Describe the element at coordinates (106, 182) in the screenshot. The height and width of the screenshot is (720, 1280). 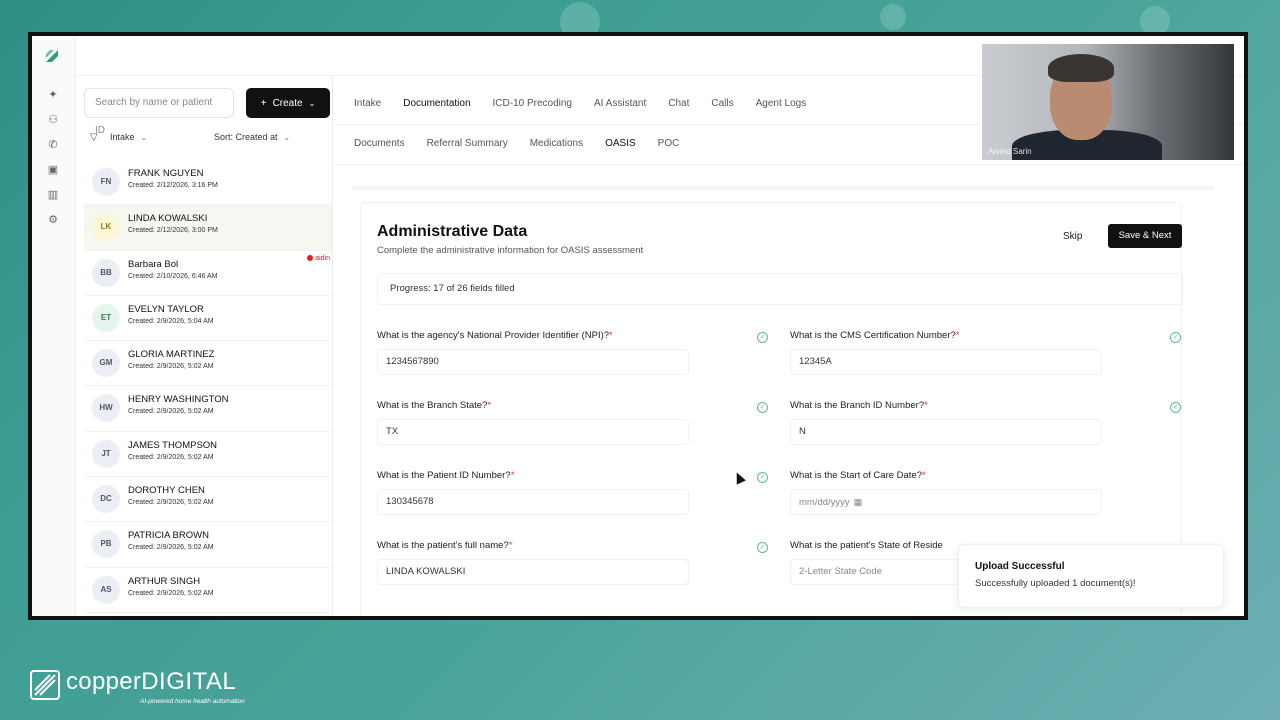
I see `avatar: FN` at that location.